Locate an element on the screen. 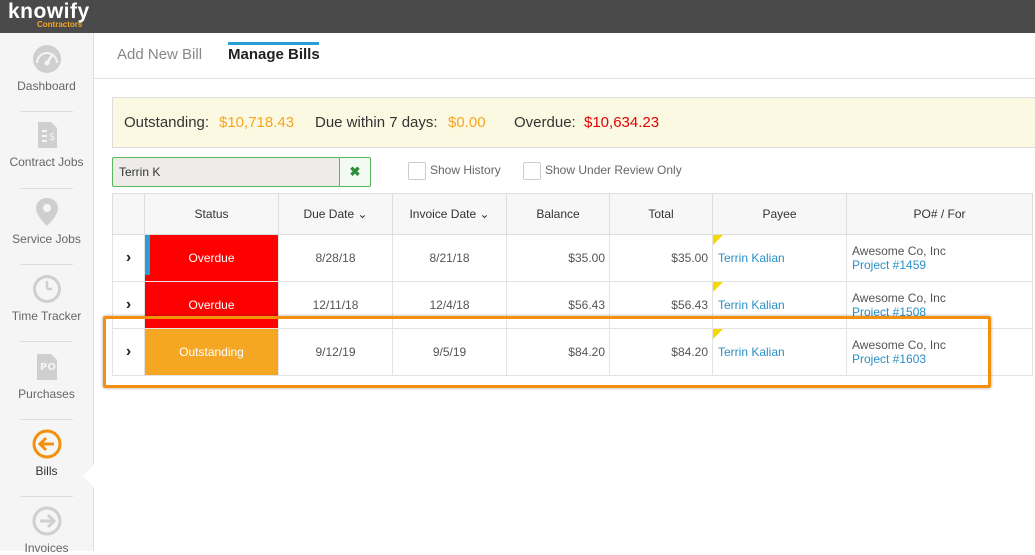  sidebar-item-label: Service Jobs is located at coordinates (46, 239).